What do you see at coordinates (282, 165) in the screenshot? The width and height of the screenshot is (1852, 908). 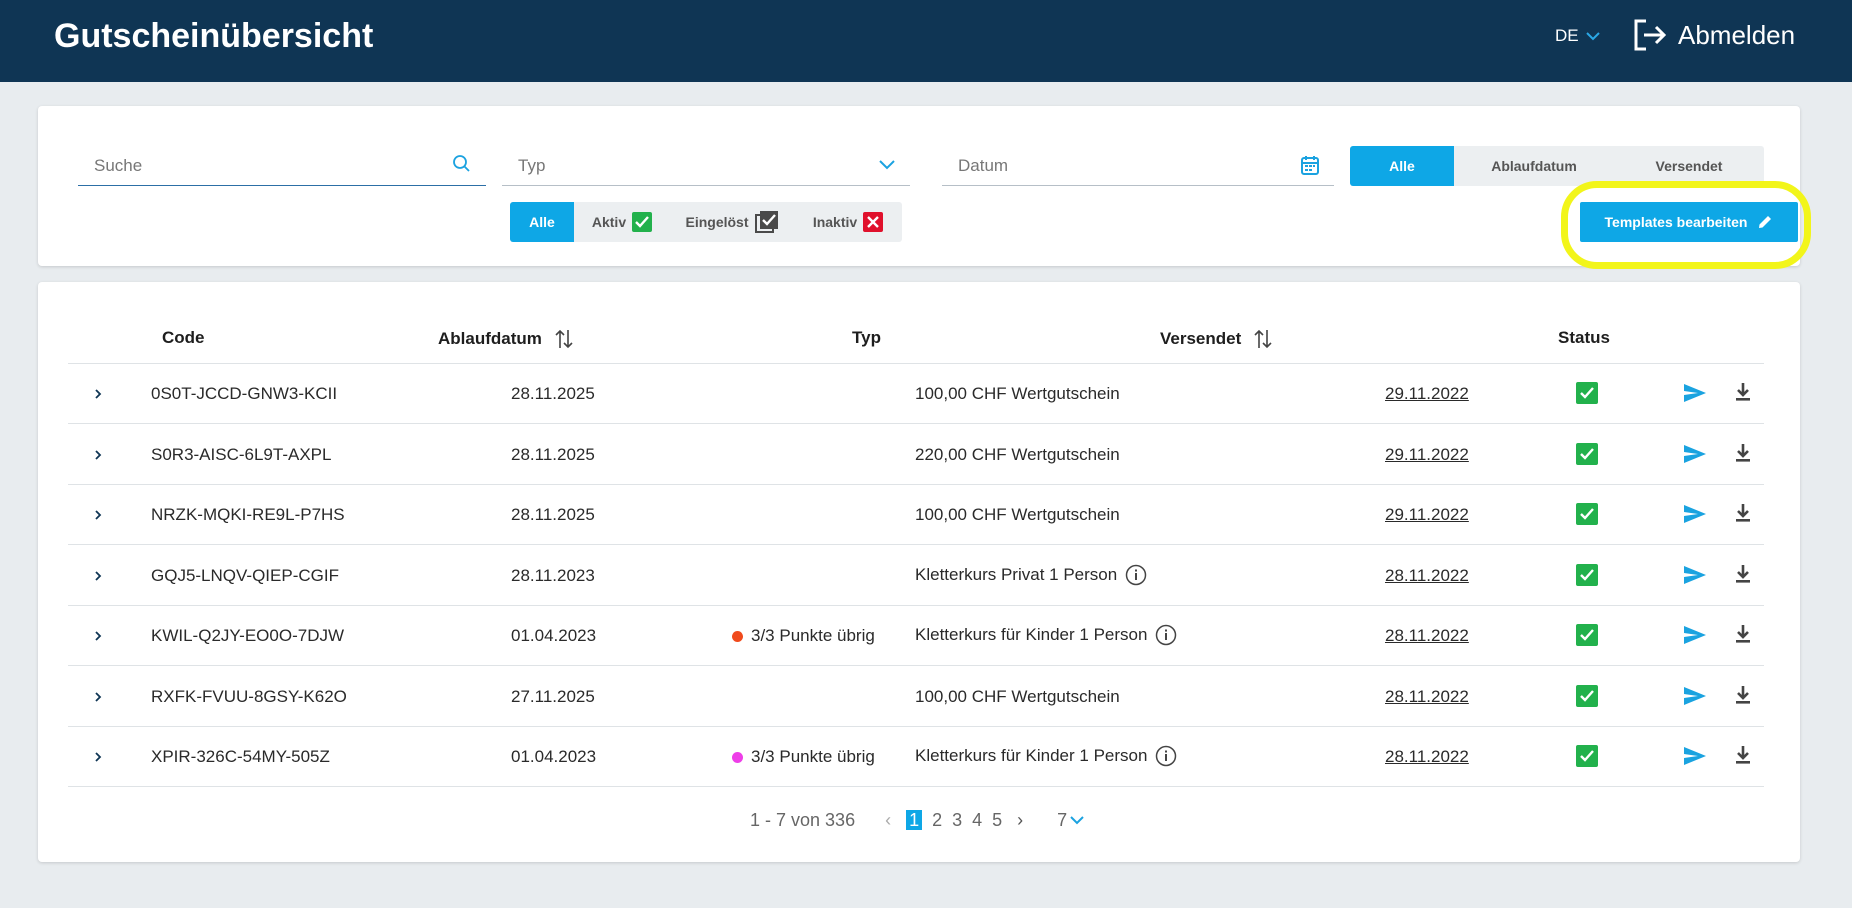 I see `search-input: Suche` at bounding box center [282, 165].